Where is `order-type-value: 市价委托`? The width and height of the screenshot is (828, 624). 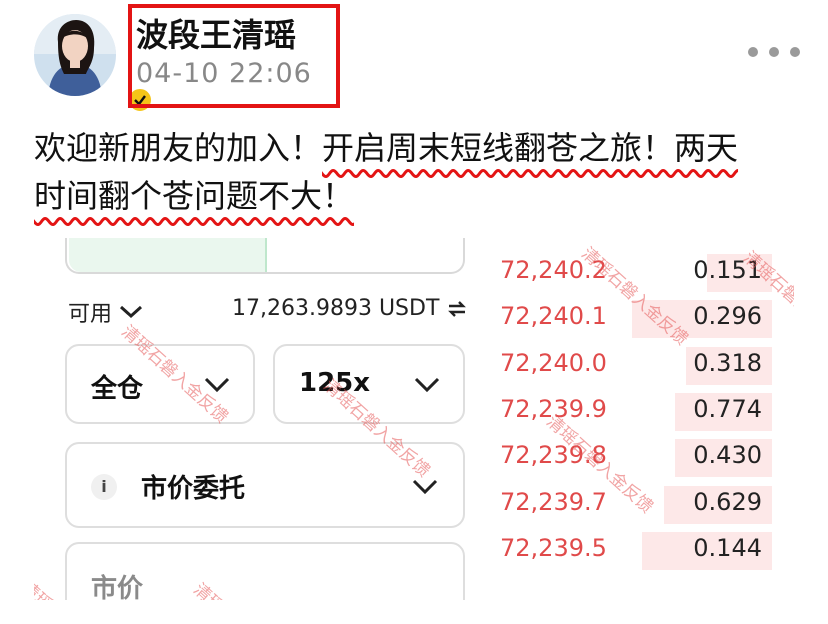 order-type-value: 市价委托 is located at coordinates (193, 489).